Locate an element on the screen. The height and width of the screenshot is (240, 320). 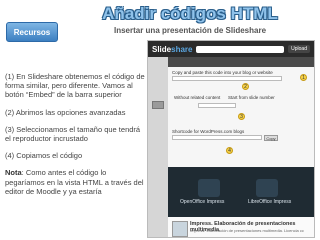
page-title: Añadir códigos HTML is located at coordinates (190, 13).